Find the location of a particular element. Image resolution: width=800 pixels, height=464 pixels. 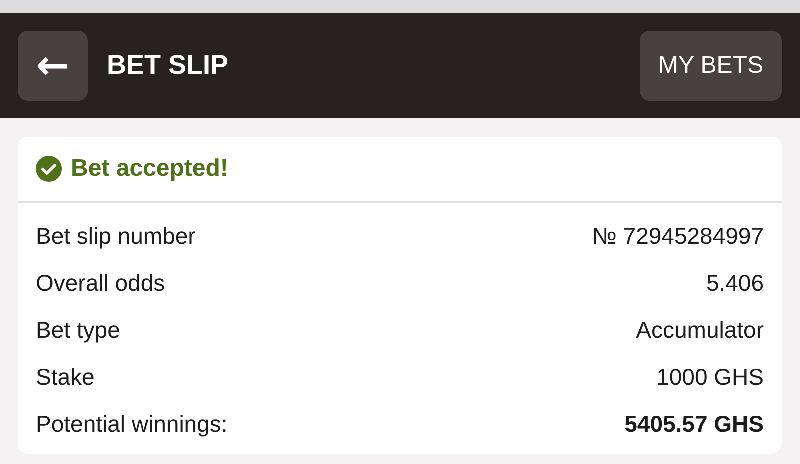

detail-label: Overall odds is located at coordinates (101, 283).